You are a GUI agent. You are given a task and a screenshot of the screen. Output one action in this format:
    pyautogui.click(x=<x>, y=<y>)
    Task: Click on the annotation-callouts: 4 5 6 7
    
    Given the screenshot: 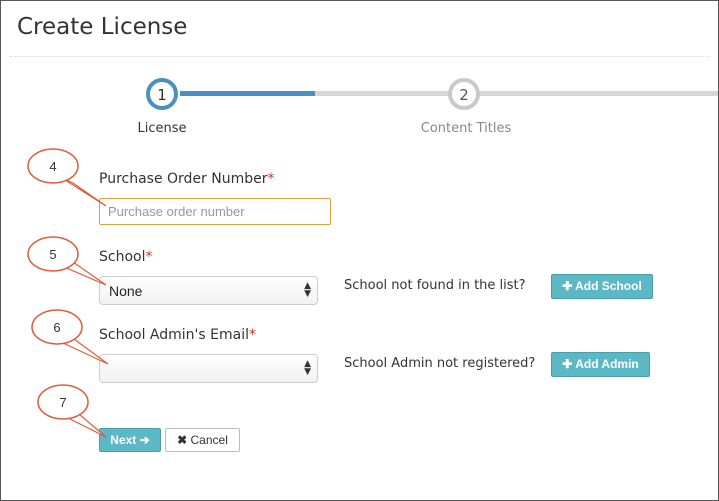 What is the action you would take?
    pyautogui.click(x=68, y=293)
    